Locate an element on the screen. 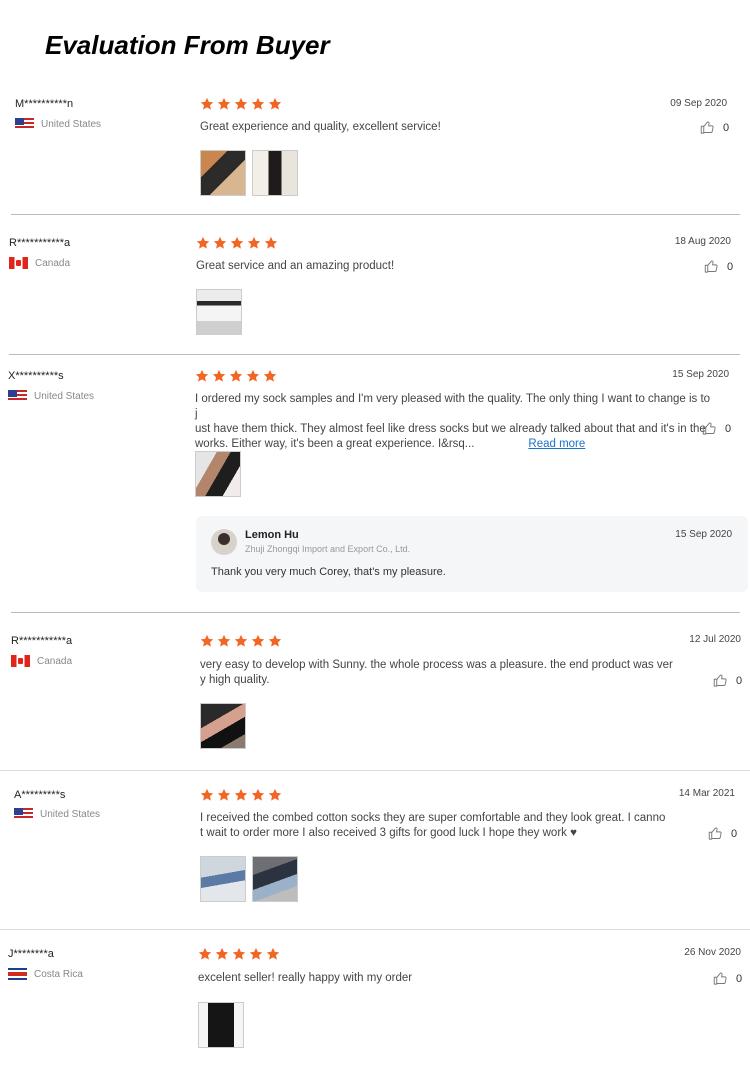 The height and width of the screenshot is (1077, 750). page-title: Evaluation From Buyer is located at coordinates (187, 45).